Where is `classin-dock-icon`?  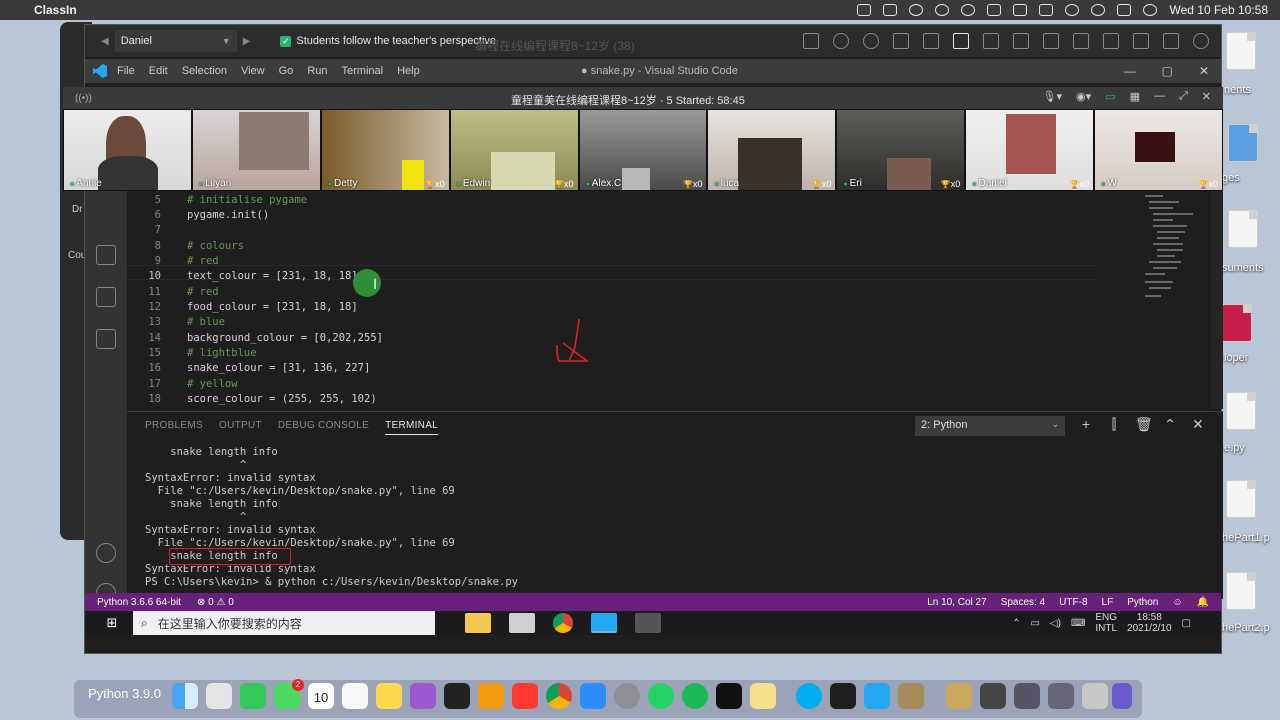 classin-dock-icon is located at coordinates (843, 696).